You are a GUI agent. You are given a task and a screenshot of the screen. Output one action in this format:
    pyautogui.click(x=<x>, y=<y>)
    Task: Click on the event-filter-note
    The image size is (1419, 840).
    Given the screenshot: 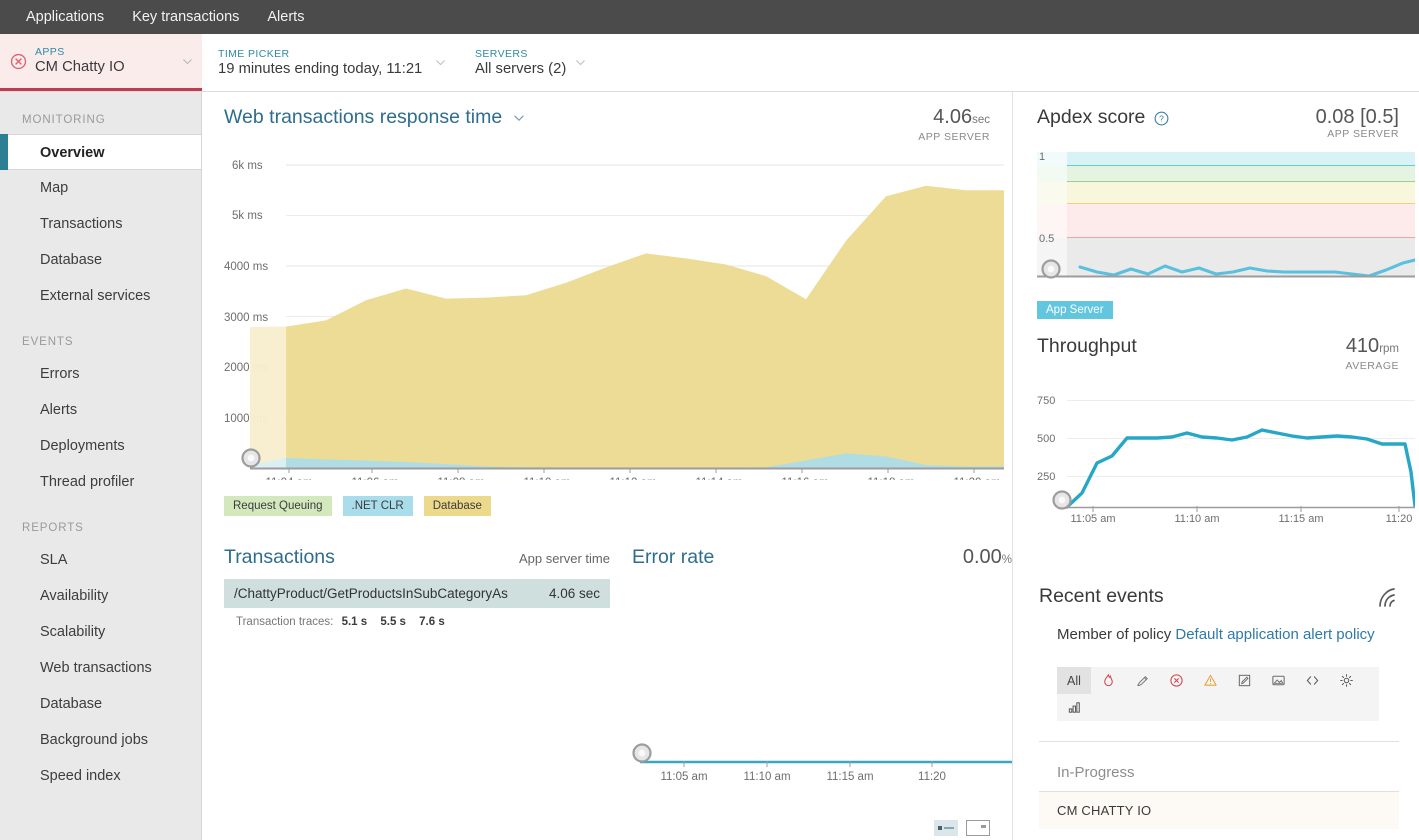 What is the action you would take?
    pyautogui.click(x=1244, y=680)
    